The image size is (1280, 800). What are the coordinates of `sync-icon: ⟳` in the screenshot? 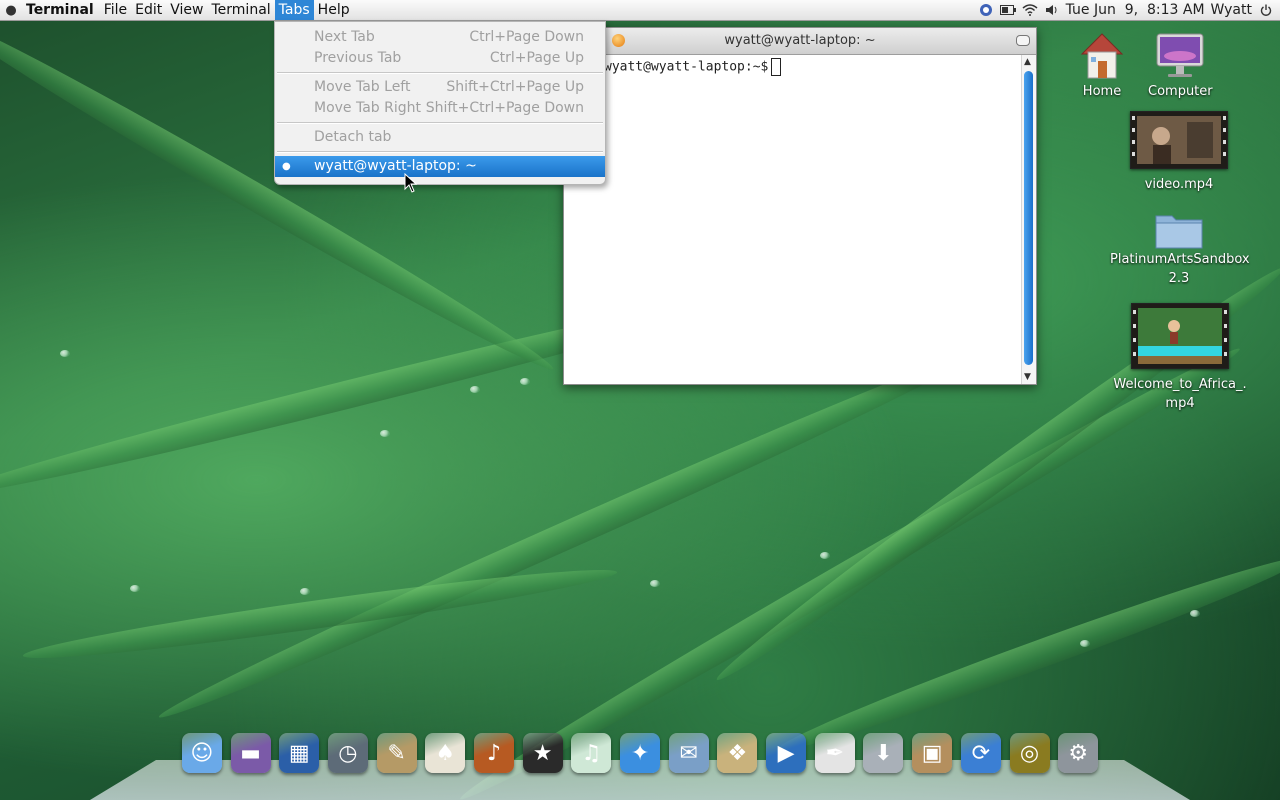 It's located at (980, 753).